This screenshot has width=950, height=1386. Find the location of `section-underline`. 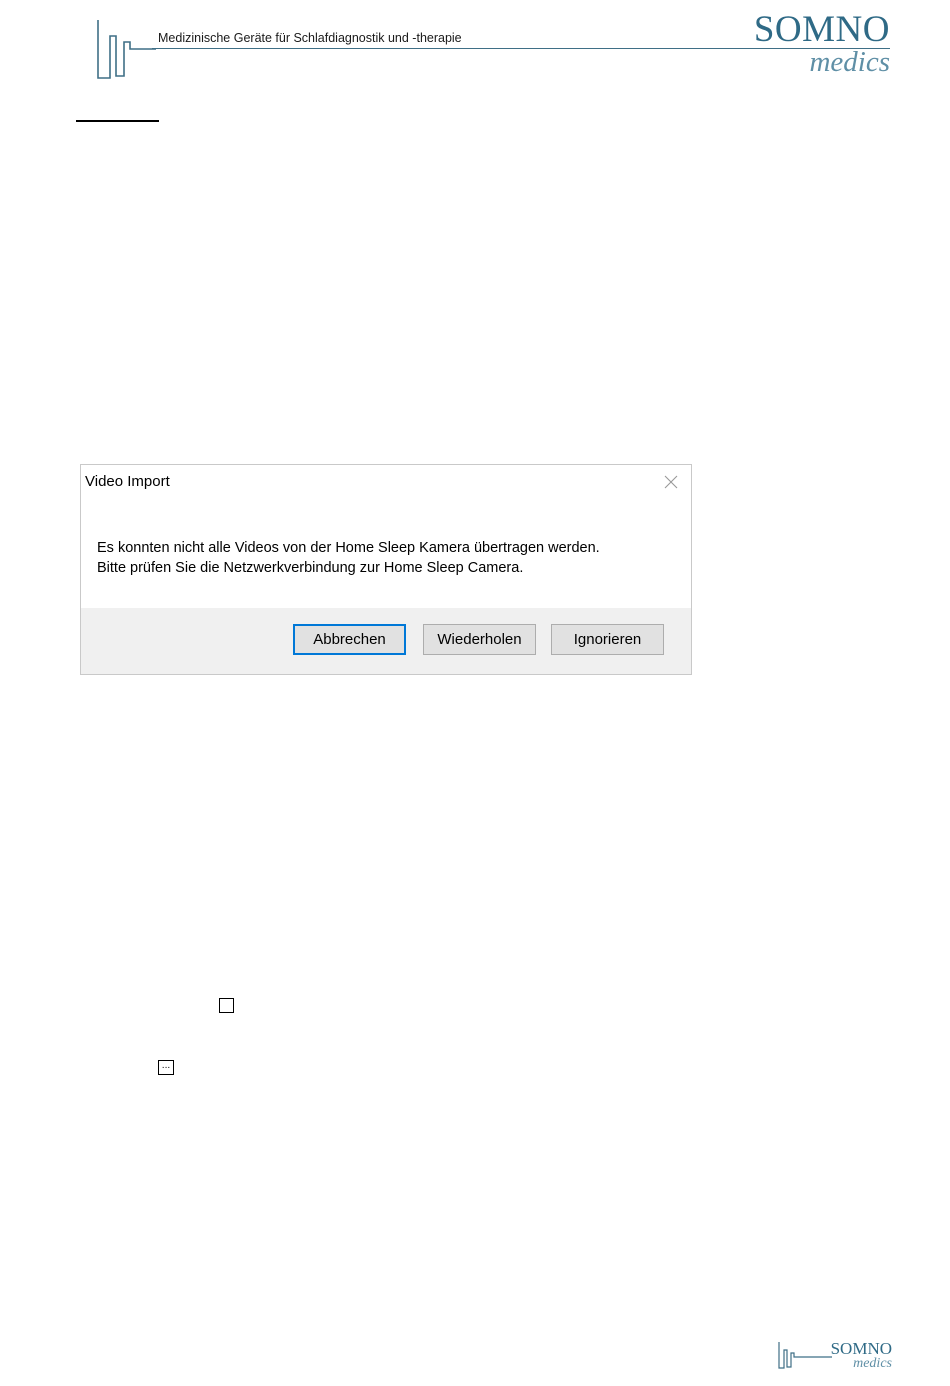

section-underline is located at coordinates (117, 121).